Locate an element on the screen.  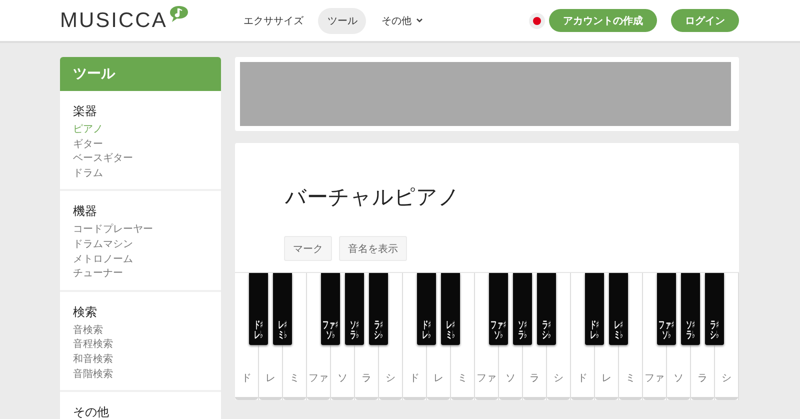
sidebar-link: ベースギター is located at coordinates (140, 159).